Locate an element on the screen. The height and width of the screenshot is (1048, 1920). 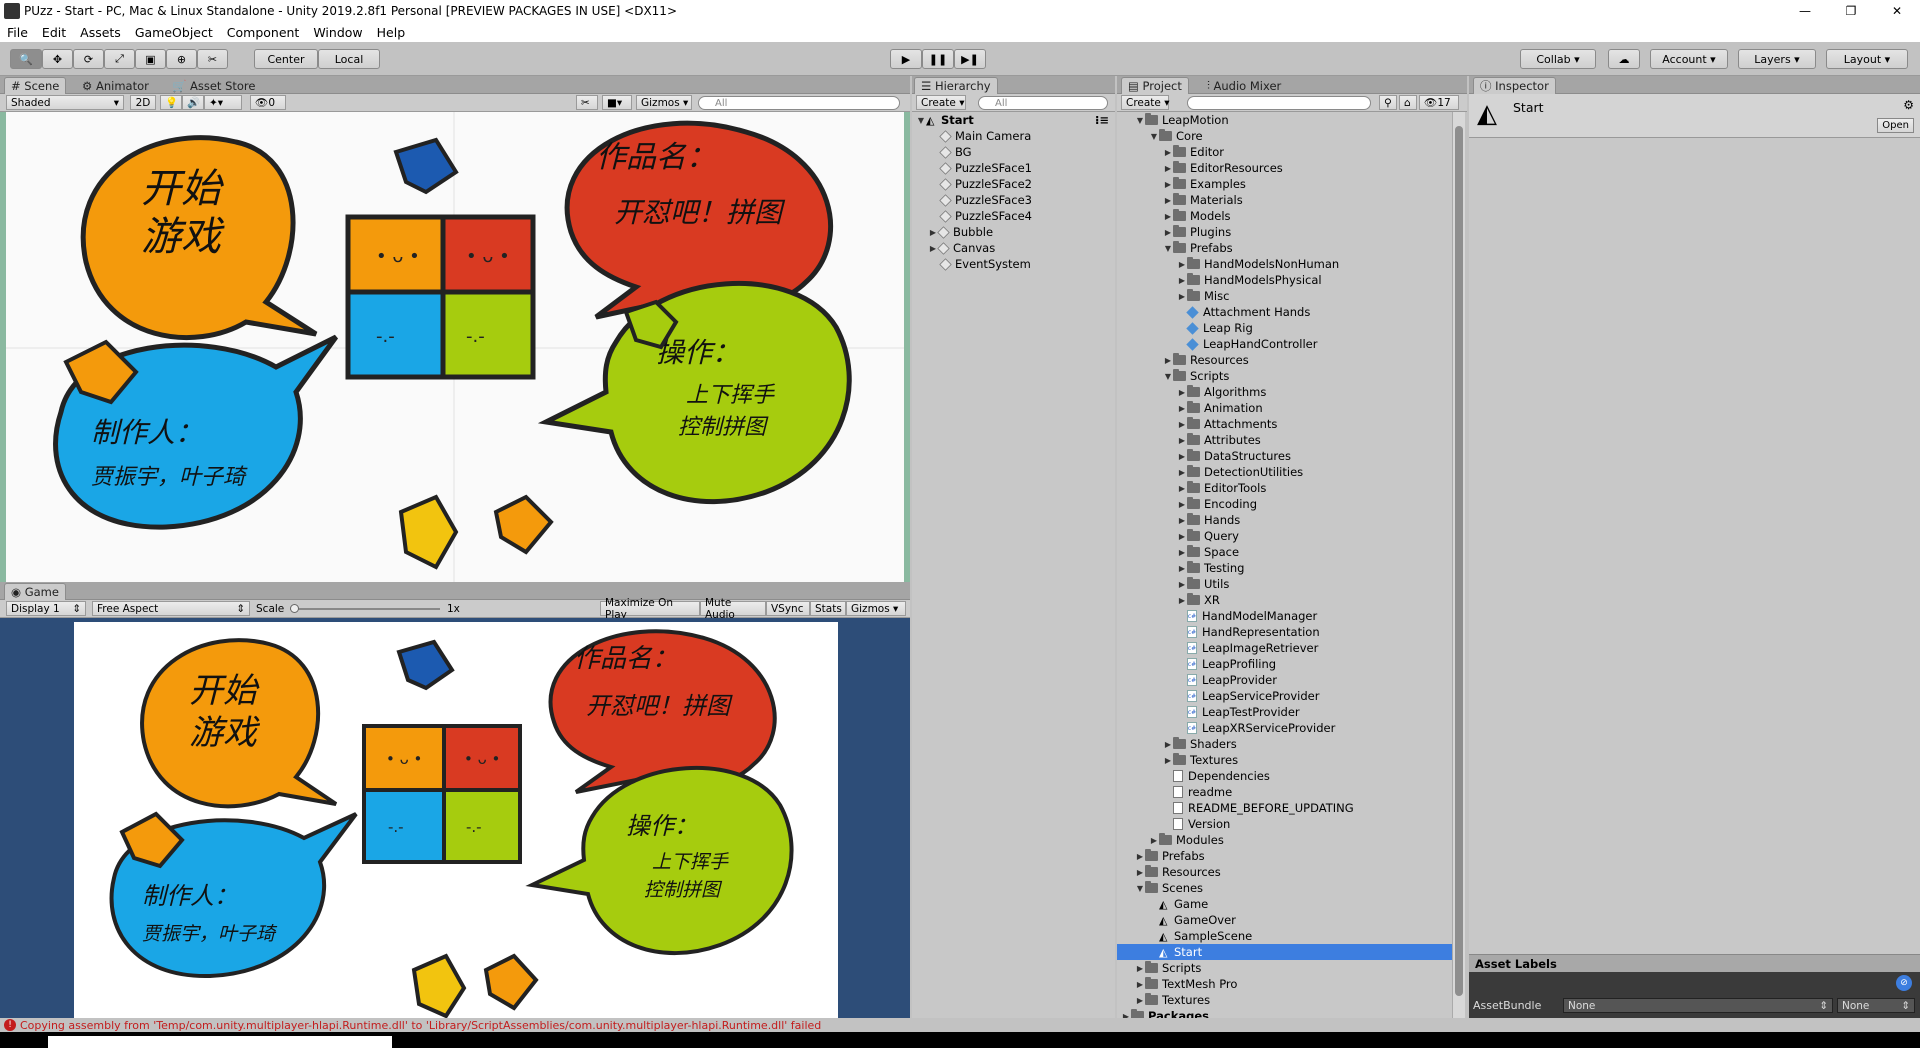
project-item: c# LeapImageRetriever is located at coordinates (1284, 648).